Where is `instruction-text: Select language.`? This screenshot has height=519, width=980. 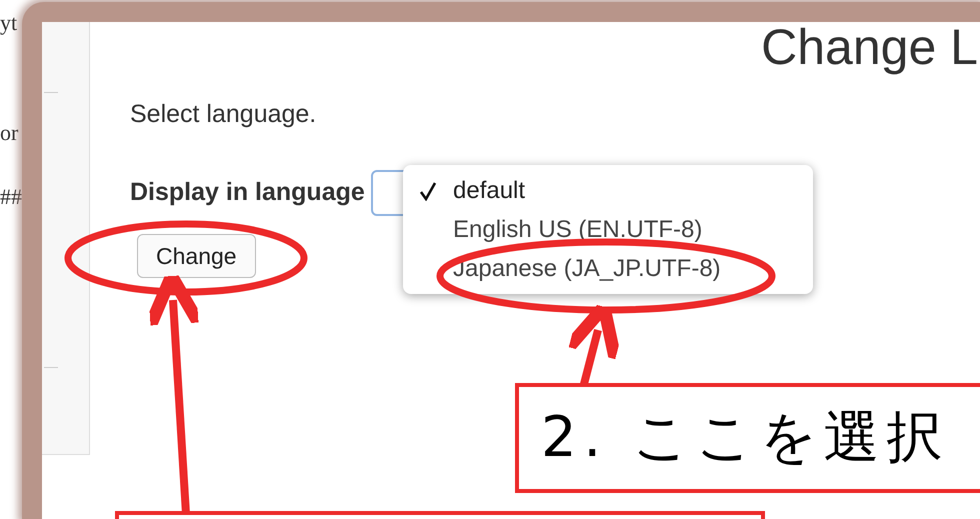
instruction-text: Select language. is located at coordinates (223, 114).